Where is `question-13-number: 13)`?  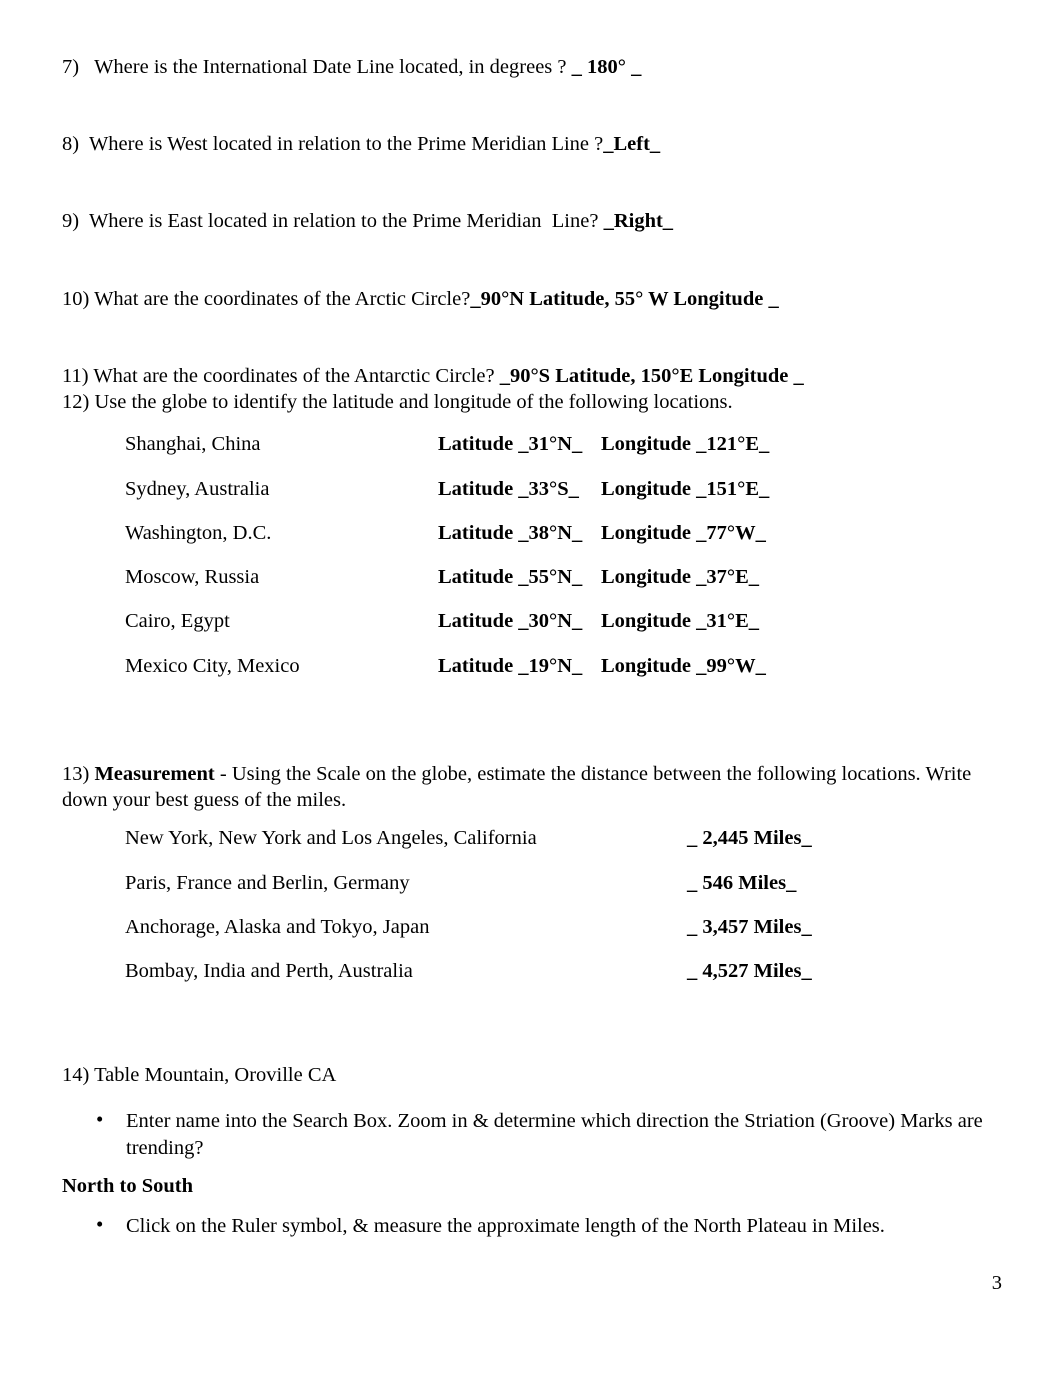
question-13-number: 13) is located at coordinates (78, 773).